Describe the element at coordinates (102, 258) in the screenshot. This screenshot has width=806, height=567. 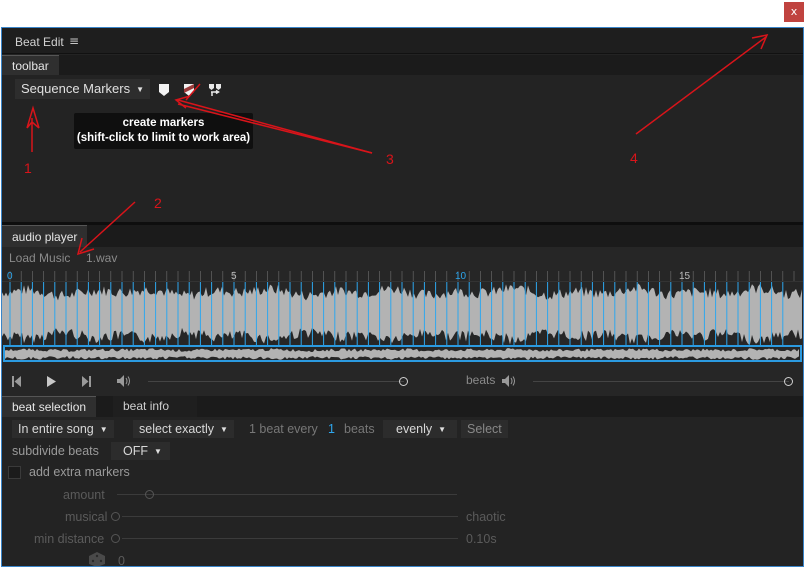
I see `audio-file-name: 1.wav` at that location.